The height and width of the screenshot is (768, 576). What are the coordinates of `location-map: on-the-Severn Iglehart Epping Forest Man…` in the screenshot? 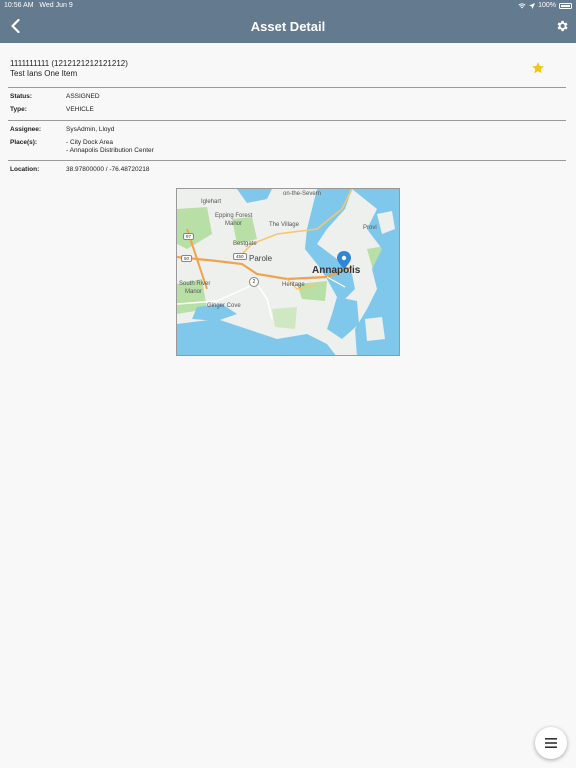 It's located at (288, 272).